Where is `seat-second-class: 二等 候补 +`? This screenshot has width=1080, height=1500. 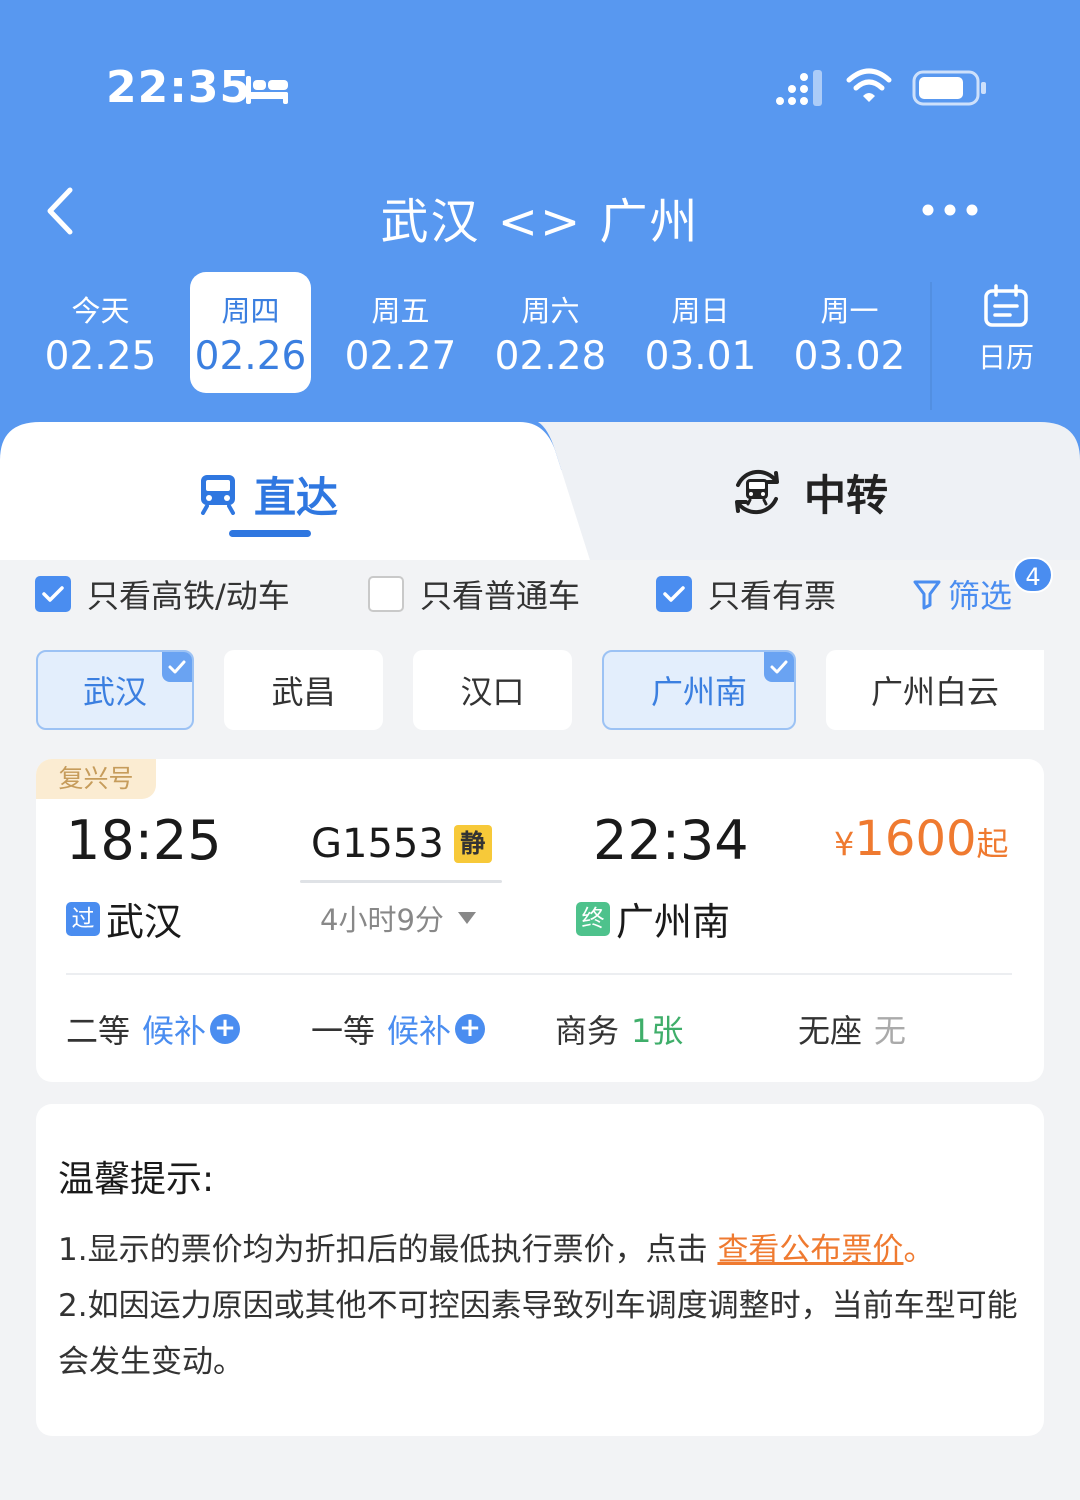
seat-second-class: 二等 候补 + is located at coordinates (153, 1029).